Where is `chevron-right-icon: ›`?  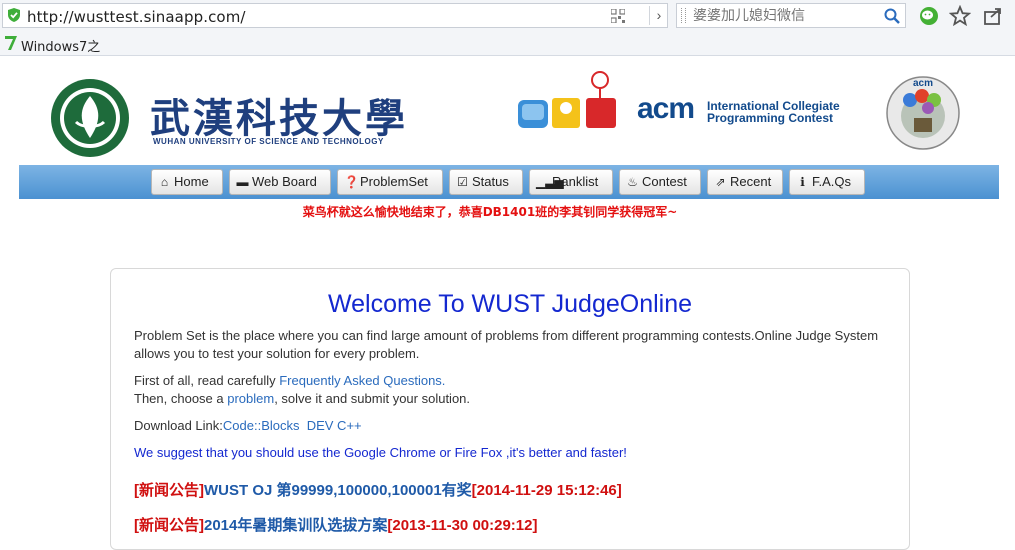
chevron-right-icon: › is located at coordinates (658, 15).